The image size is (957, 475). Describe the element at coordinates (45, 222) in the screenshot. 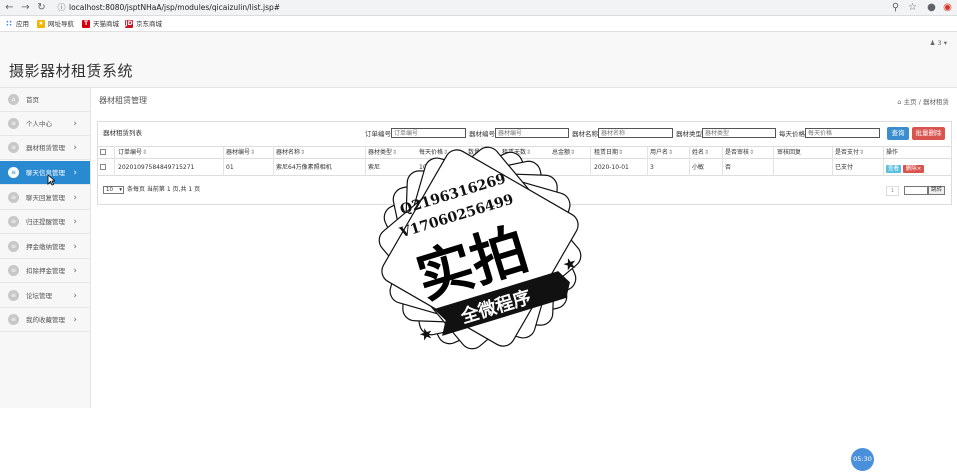

I see `sidebar-item-return-reminder: ≡ 归还提醒管理 ›` at that location.